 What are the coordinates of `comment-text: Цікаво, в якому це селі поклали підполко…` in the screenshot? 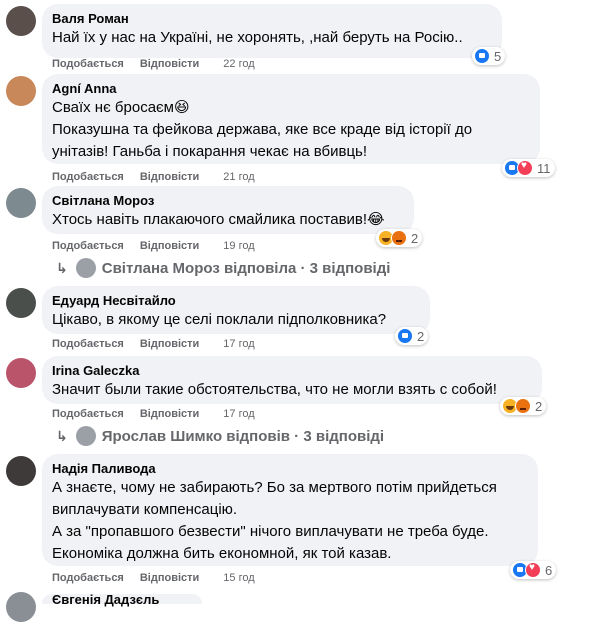 It's located at (219, 319).